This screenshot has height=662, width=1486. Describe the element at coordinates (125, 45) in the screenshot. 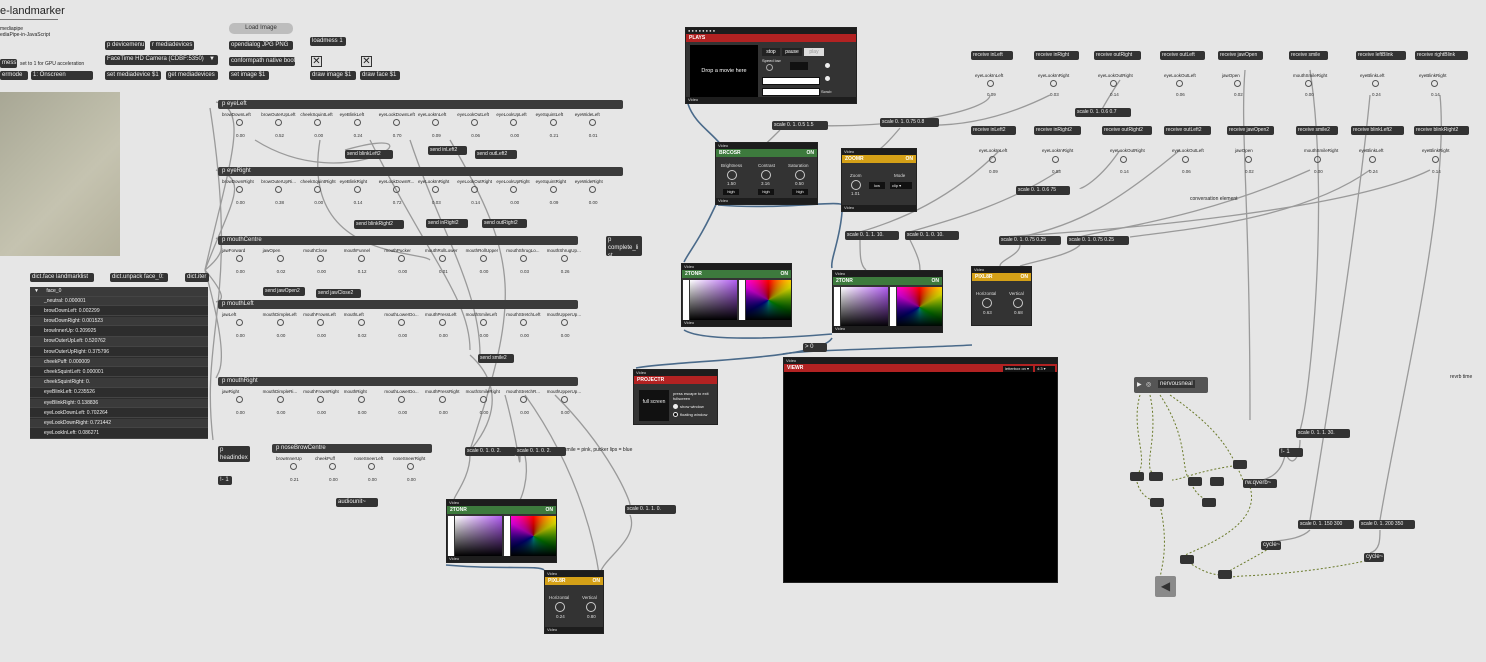

I see `p-devicemenu: p devicemenu` at that location.